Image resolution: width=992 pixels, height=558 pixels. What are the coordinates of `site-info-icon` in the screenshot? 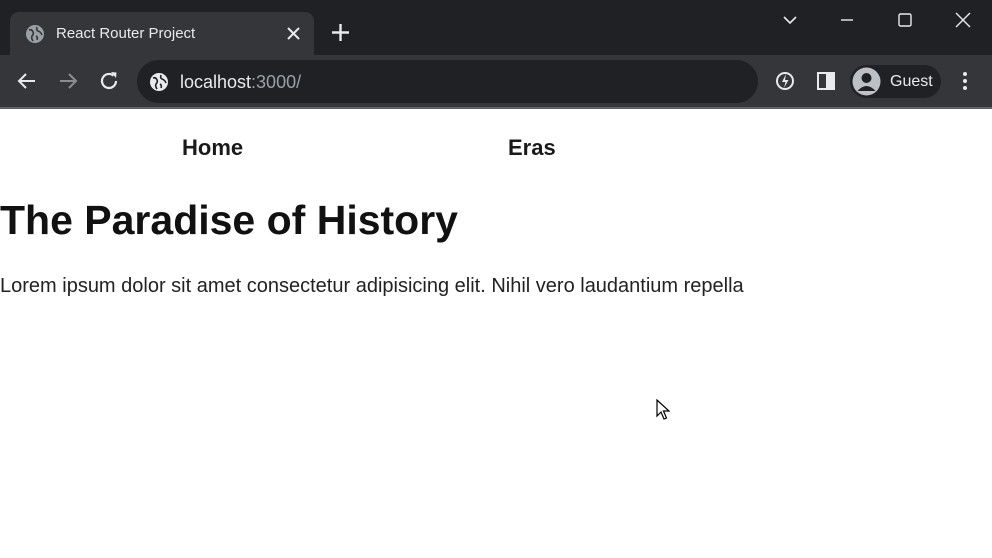 It's located at (159, 82).